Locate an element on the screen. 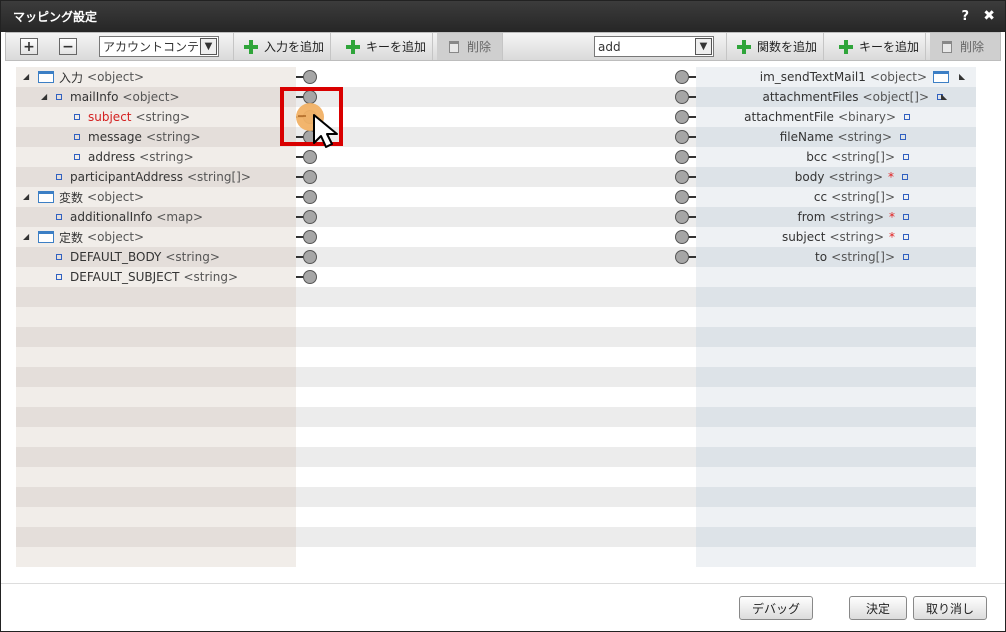 Image resolution: width=1006 pixels, height=632 pixels. tree-node: participantAddress <string[]> is located at coordinates (153, 177).